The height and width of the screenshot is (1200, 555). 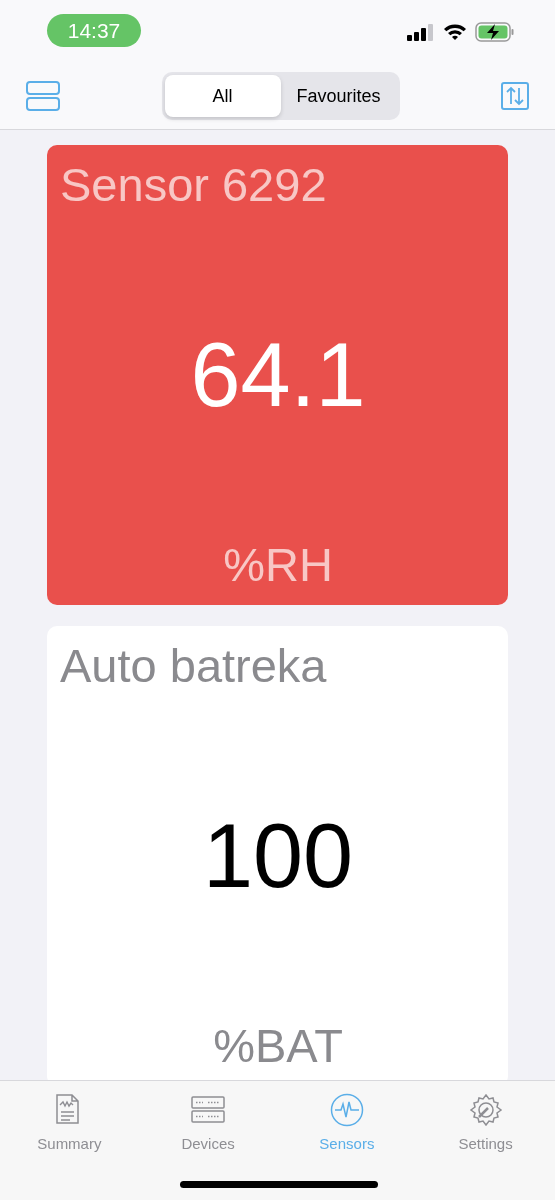 I want to click on sensor-value: 64.1, so click(x=278, y=375).